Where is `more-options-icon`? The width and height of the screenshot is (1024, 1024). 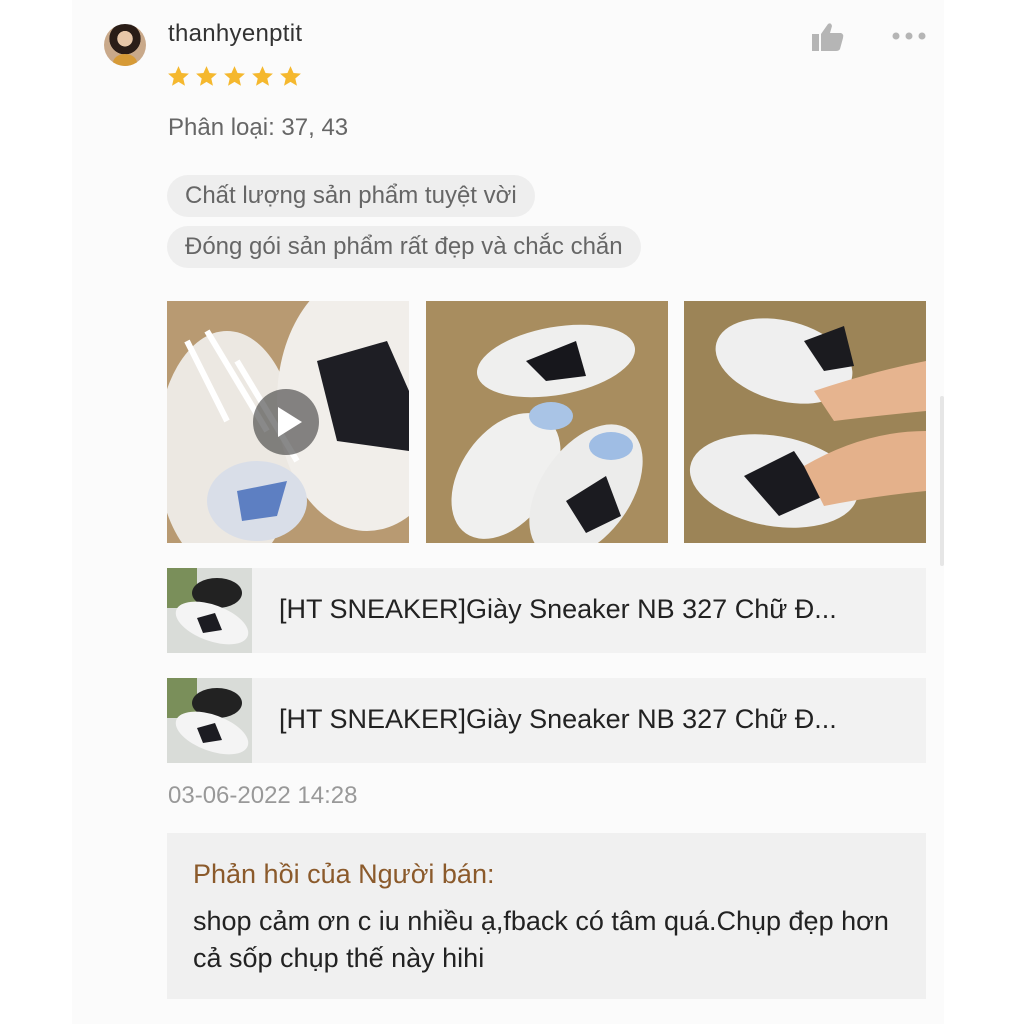 more-options-icon is located at coordinates (909, 36).